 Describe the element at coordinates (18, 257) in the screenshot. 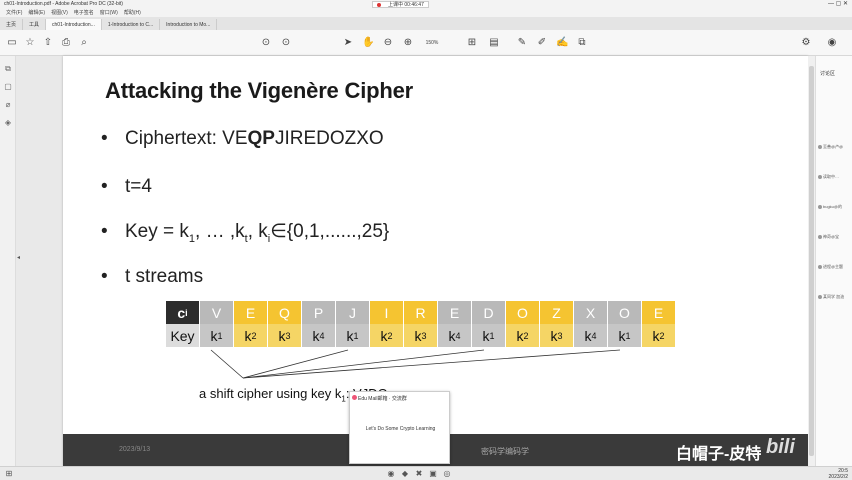

I see `collapse-left-panel-icon: ◂` at that location.